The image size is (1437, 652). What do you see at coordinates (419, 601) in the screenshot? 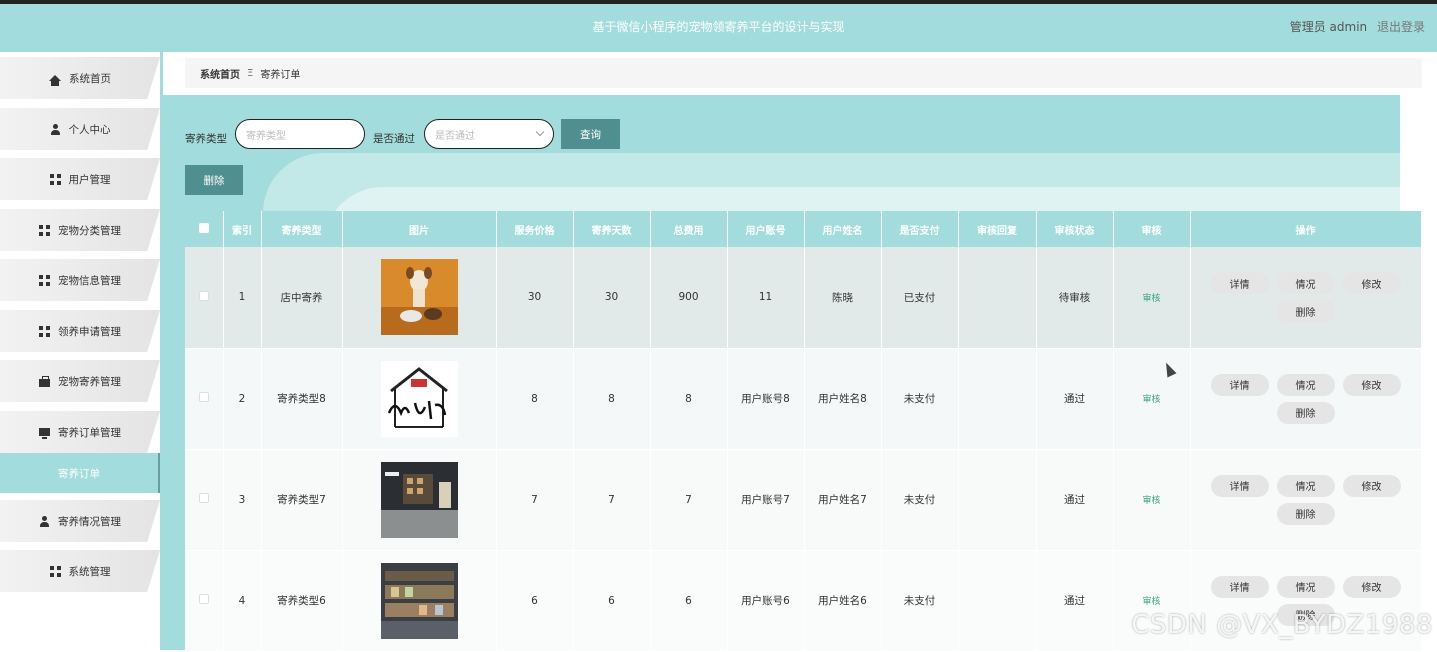
I see `pet-store-photo` at bounding box center [419, 601].